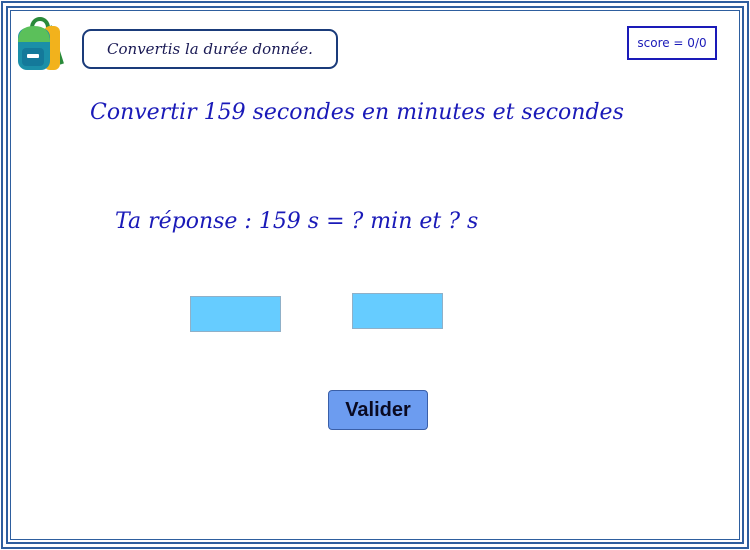 This screenshot has width=750, height=550. Describe the element at coordinates (41, 43) in the screenshot. I see `backpack-icon` at that location.